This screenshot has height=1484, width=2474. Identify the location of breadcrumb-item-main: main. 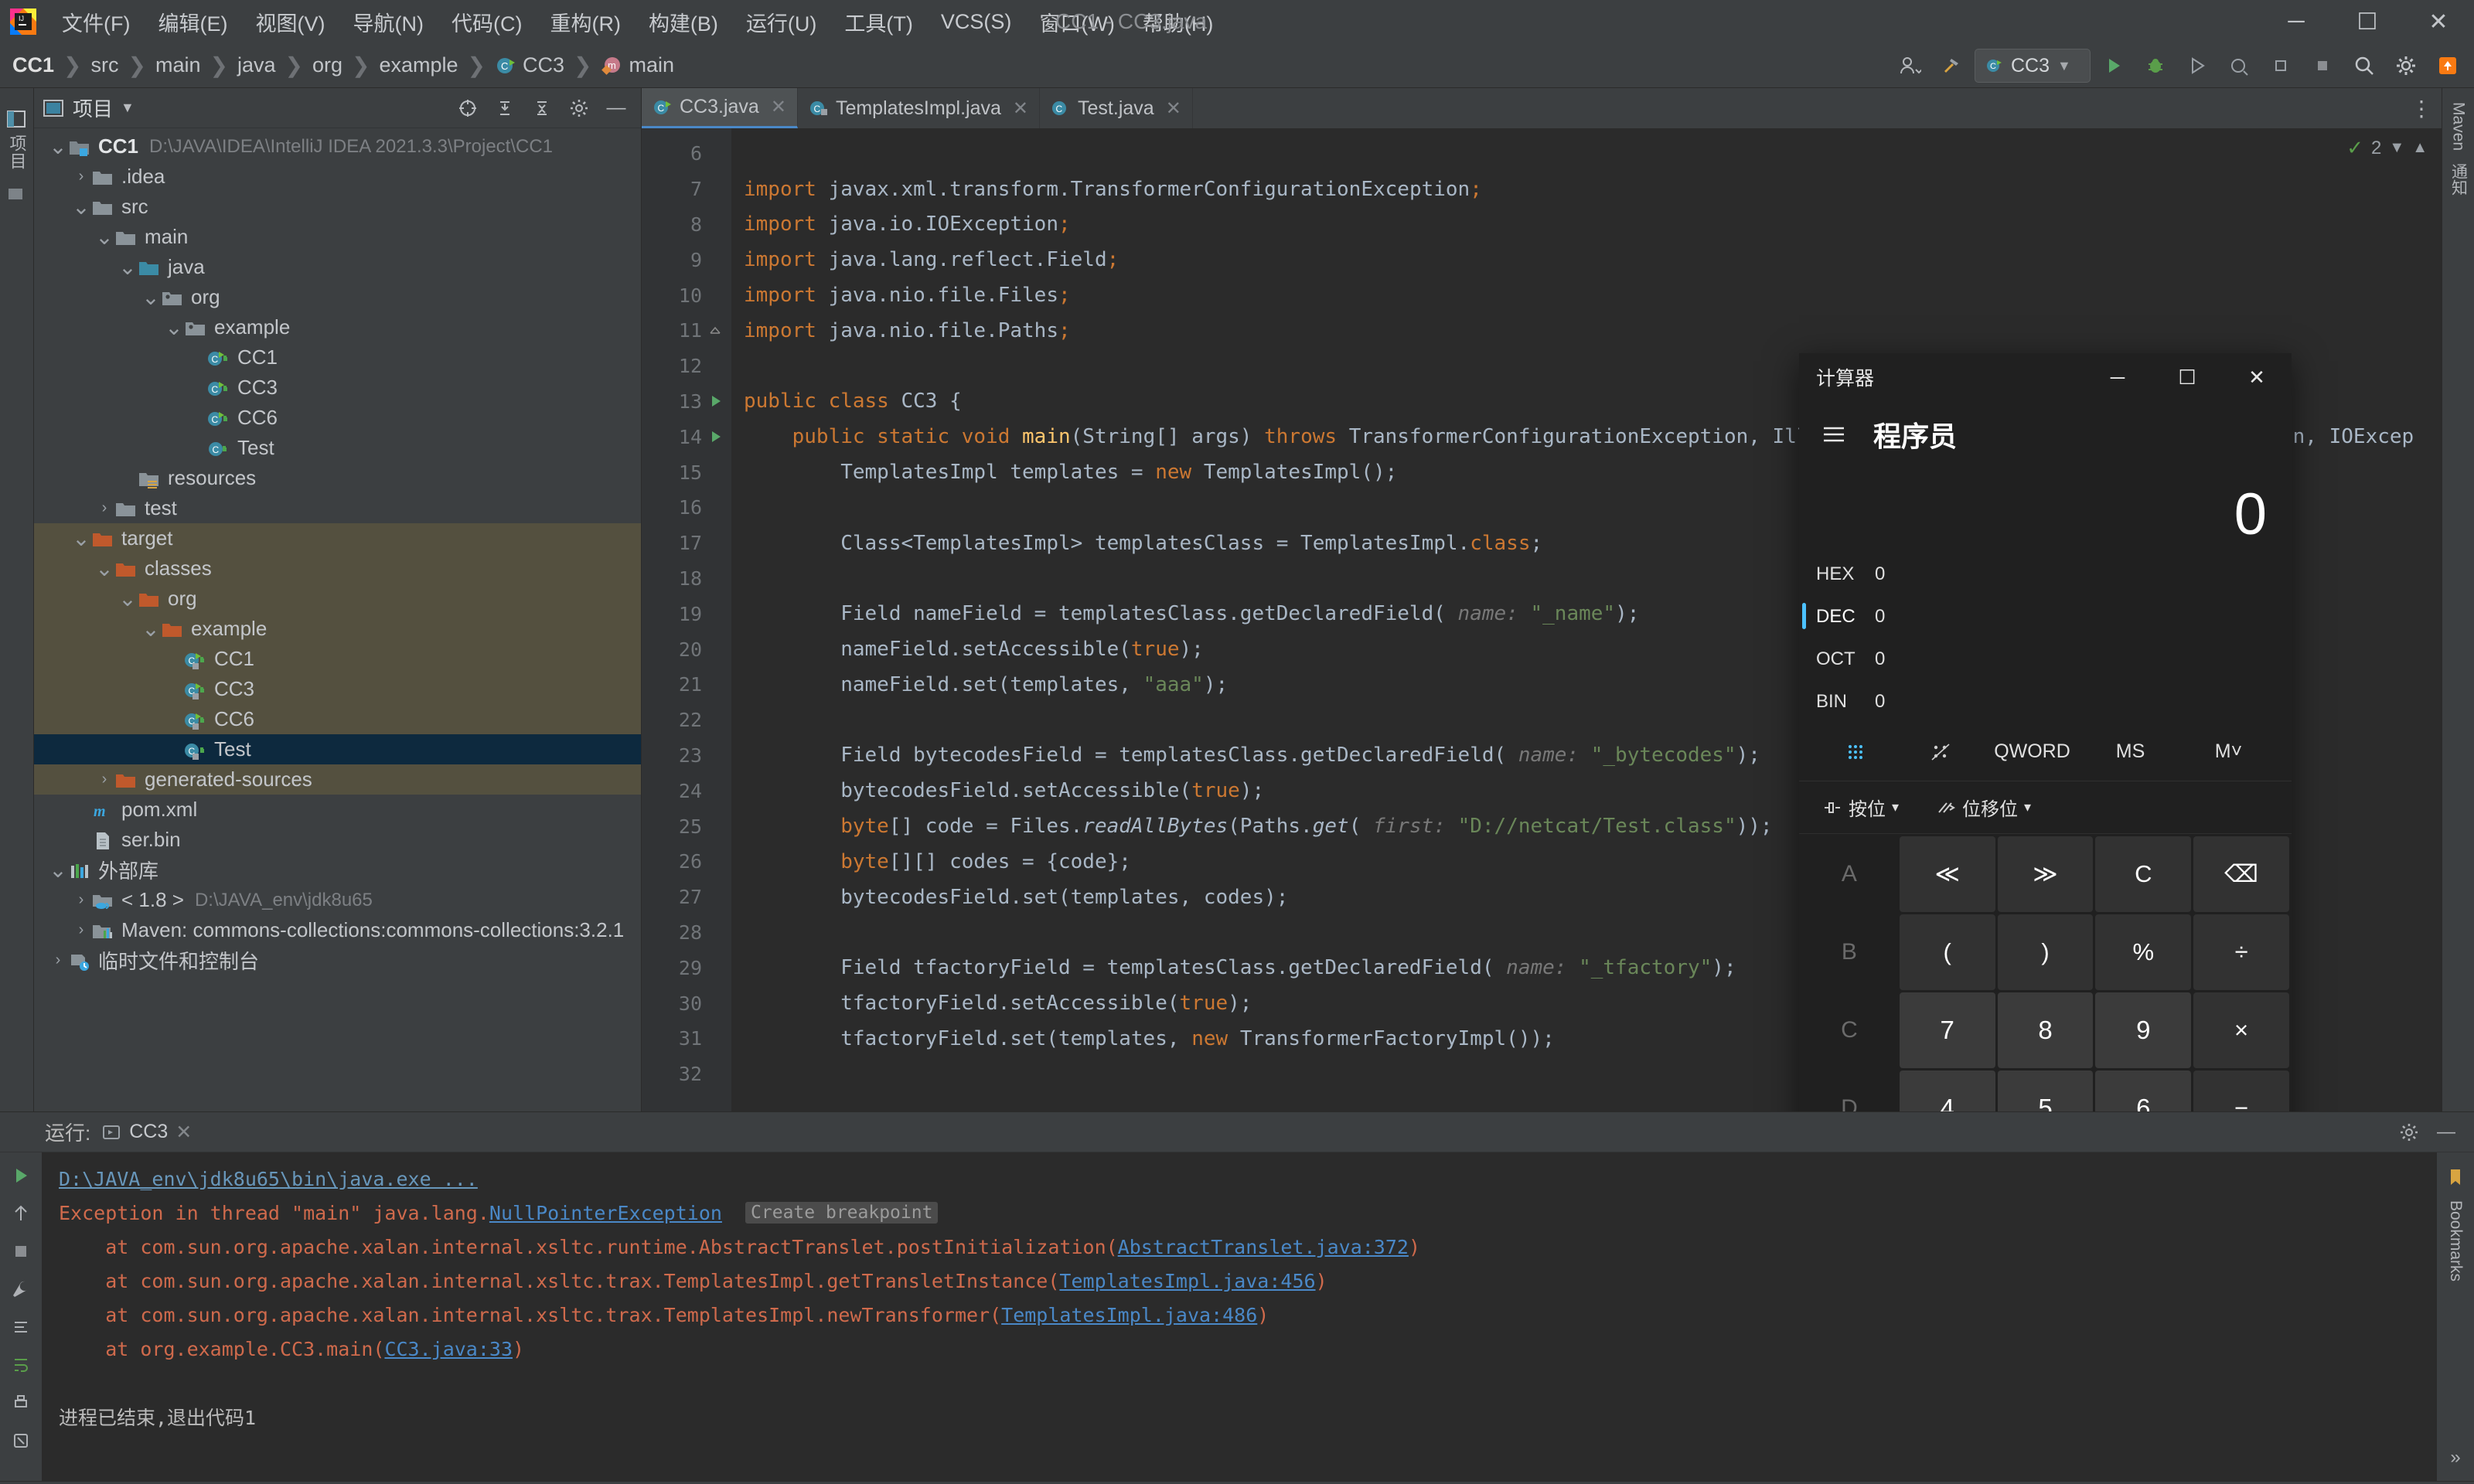
(178, 65).